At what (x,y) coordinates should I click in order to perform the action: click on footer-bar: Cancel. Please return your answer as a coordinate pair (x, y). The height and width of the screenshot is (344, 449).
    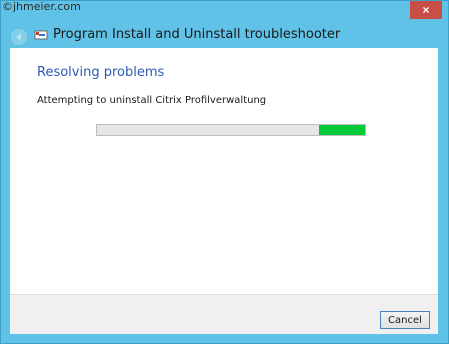
    Looking at the image, I should click on (224, 314).